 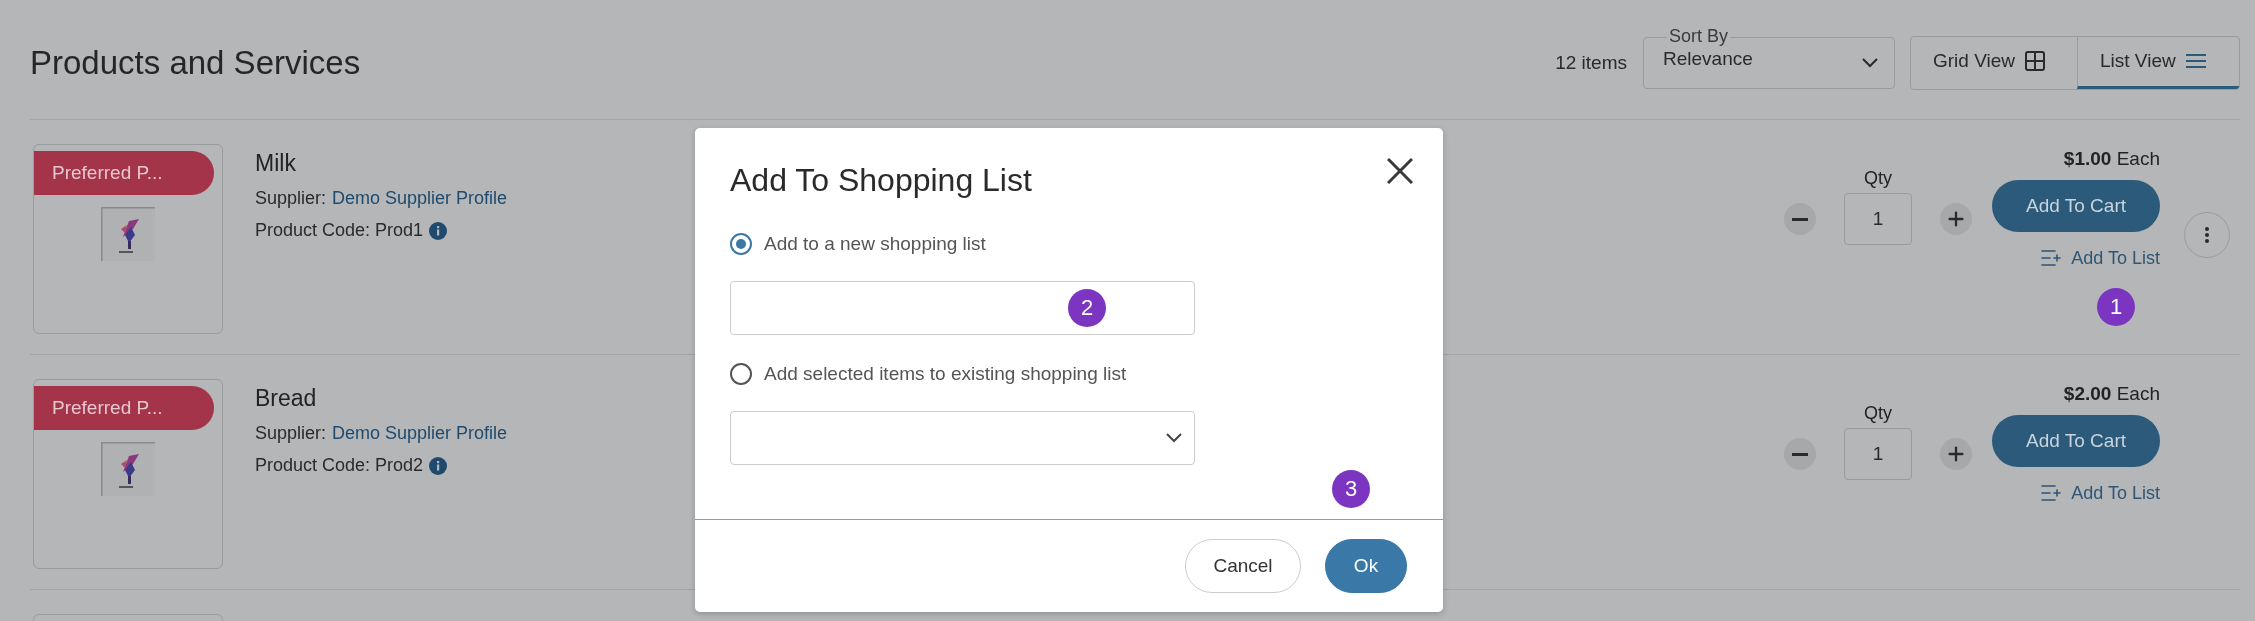 What do you see at coordinates (962, 308) in the screenshot?
I see `list-name-field` at bounding box center [962, 308].